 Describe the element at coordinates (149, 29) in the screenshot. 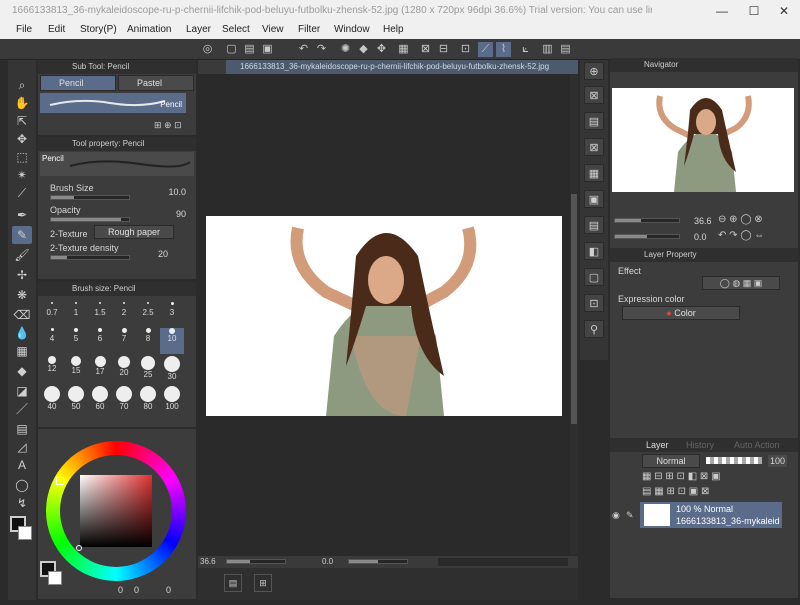

I see `menu-animation: Animation` at that location.